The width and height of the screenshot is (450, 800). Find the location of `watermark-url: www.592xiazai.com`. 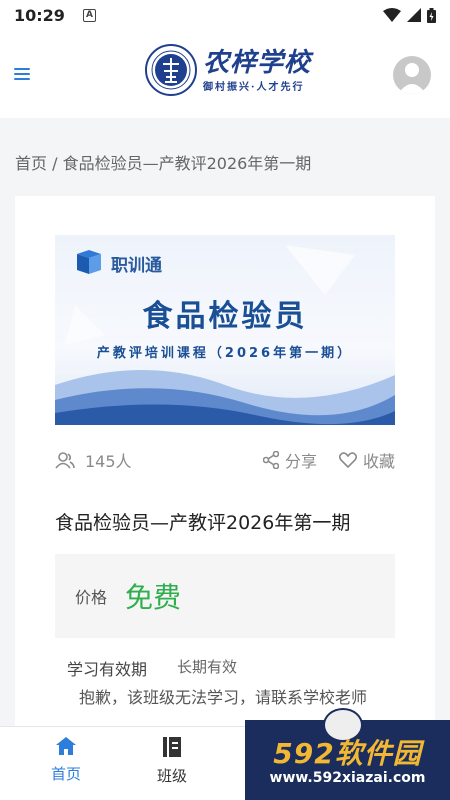

watermark-url: www.592xiazai.com is located at coordinates (347, 778).